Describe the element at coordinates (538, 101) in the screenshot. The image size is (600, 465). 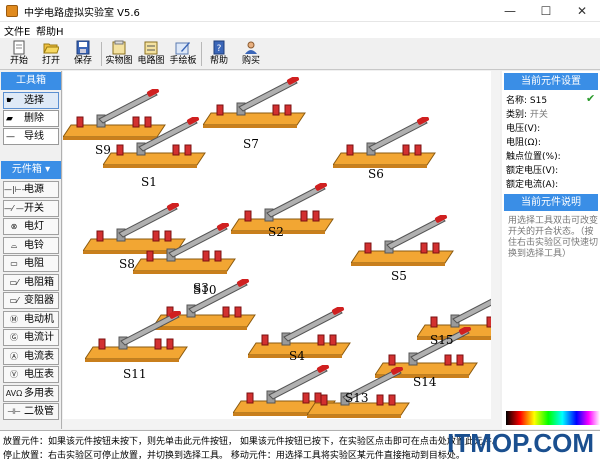
I see `name-value: S15` at that location.